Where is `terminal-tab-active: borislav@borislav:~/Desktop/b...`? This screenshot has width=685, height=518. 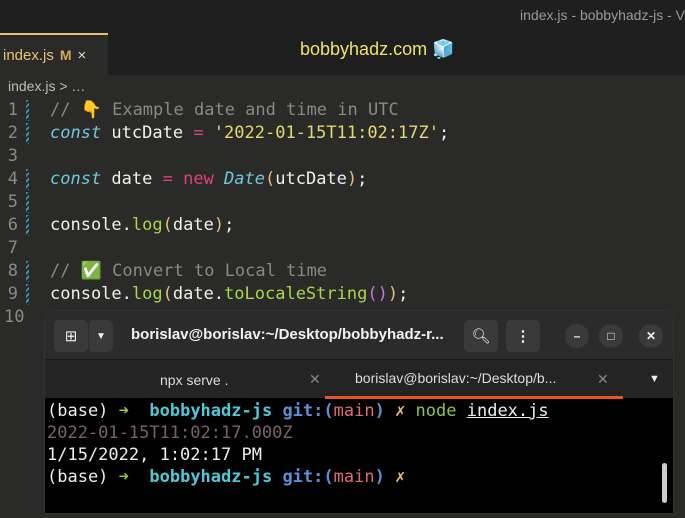
terminal-tab-active: borislav@borislav:~/Desktop/b... is located at coordinates (474, 379).